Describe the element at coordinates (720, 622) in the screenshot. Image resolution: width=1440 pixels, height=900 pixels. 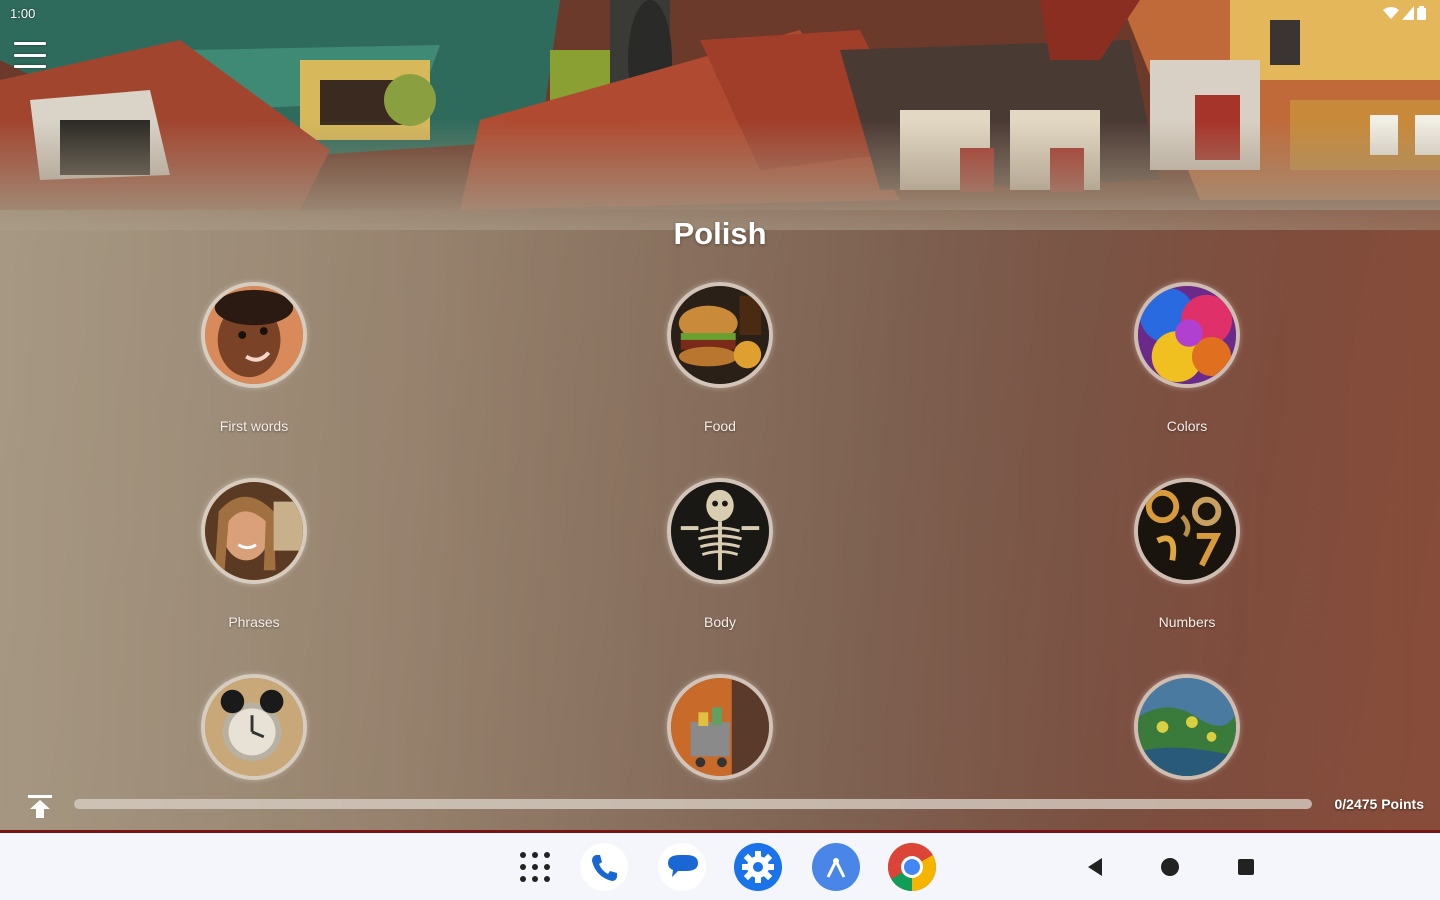
I see `category-label: Body` at that location.